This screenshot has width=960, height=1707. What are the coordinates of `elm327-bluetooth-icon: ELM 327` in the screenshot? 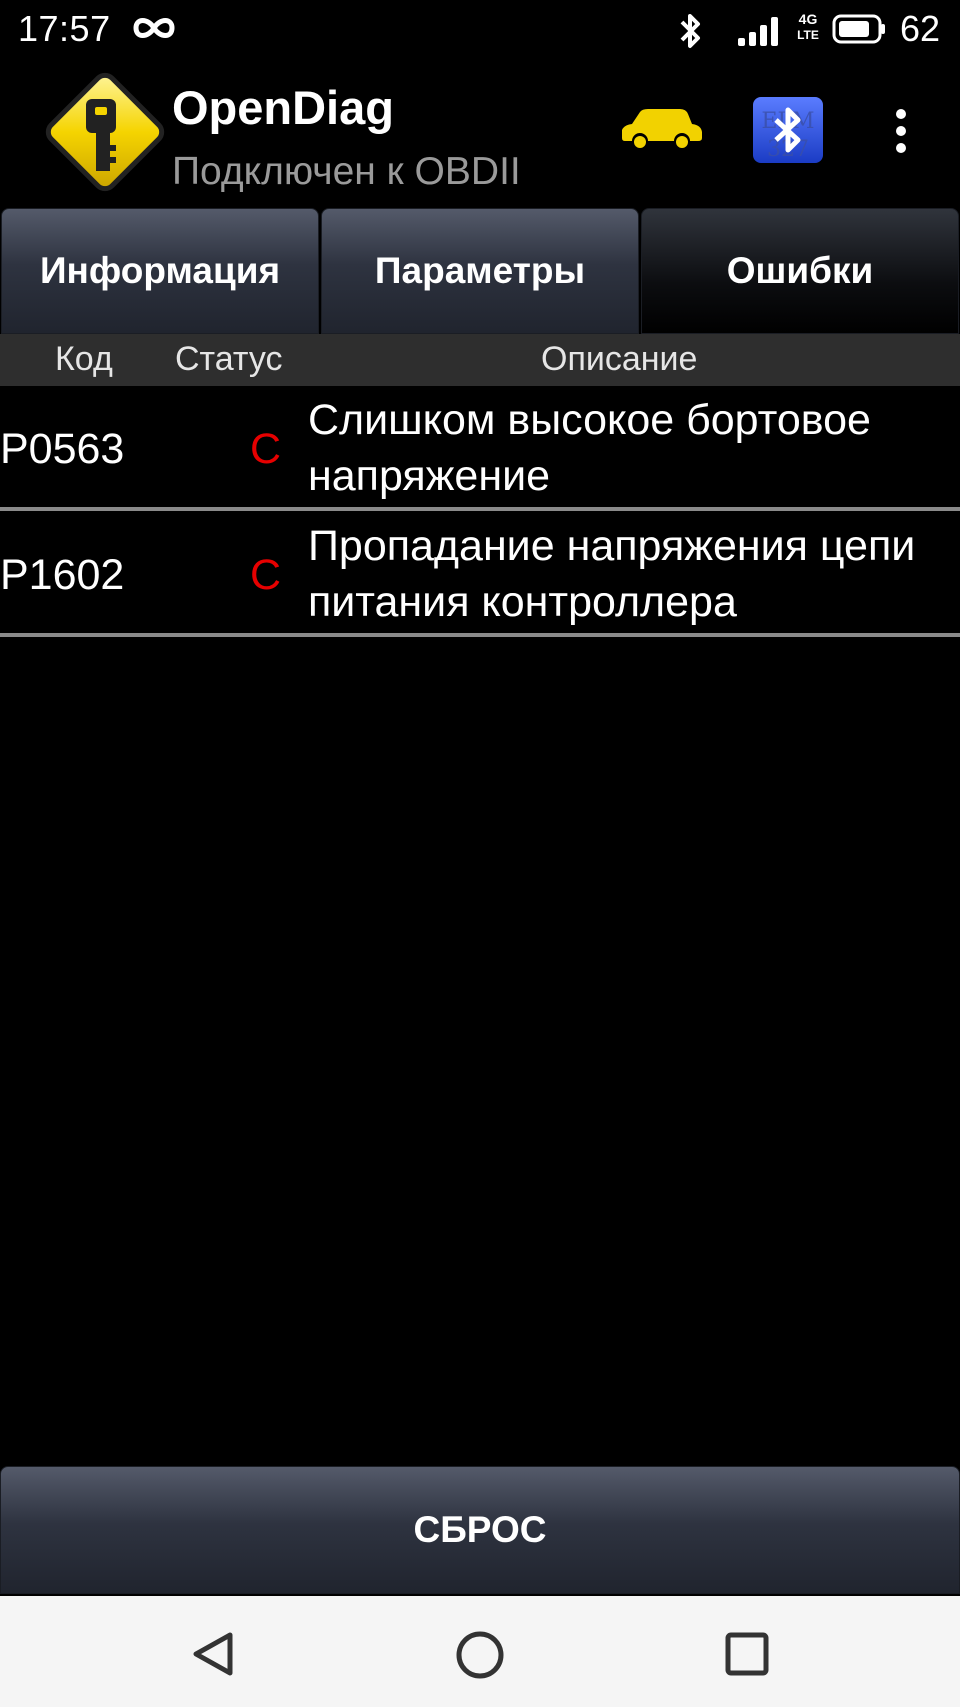 It's located at (788, 130).